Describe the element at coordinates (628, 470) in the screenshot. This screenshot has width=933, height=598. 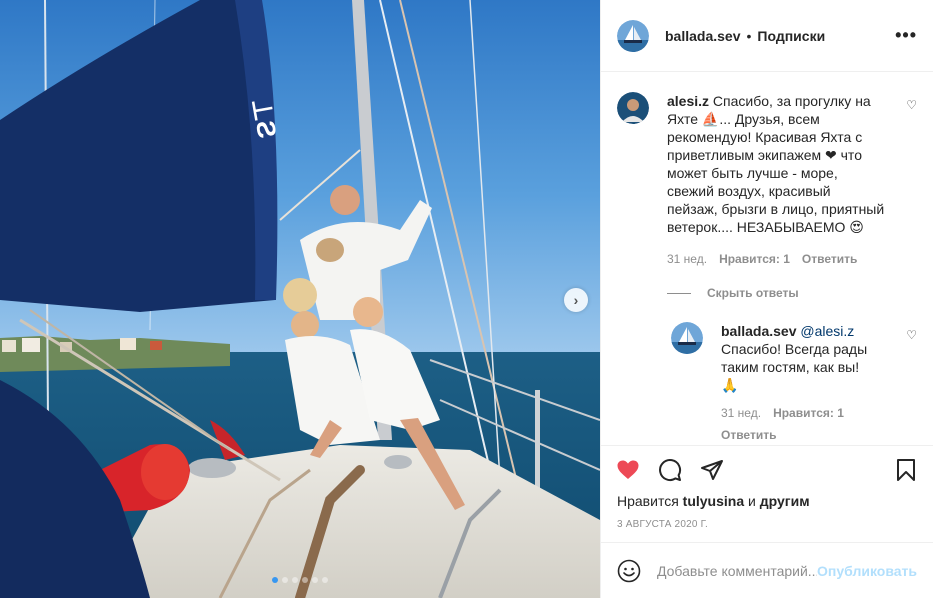
I see `heart-icon` at that location.